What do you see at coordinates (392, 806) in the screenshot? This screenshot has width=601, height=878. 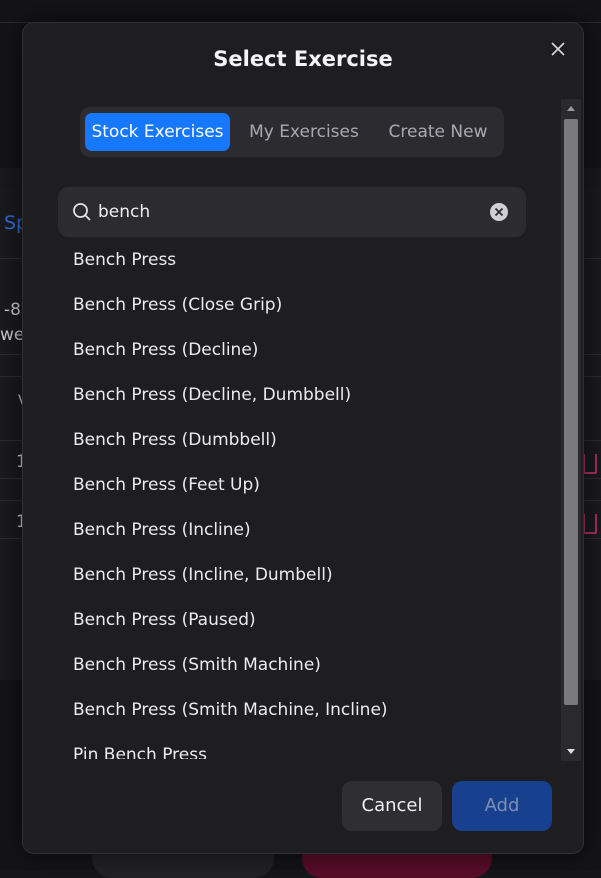 I see `cancel-button: Cancel` at bounding box center [392, 806].